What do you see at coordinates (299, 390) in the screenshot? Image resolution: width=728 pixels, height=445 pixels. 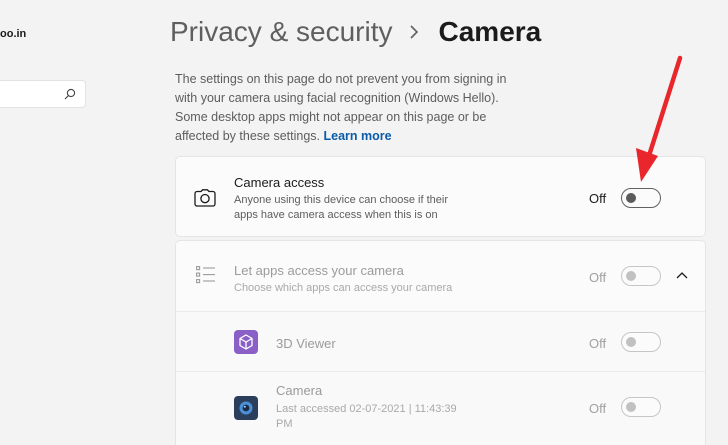 I see `app-name: Camera` at bounding box center [299, 390].